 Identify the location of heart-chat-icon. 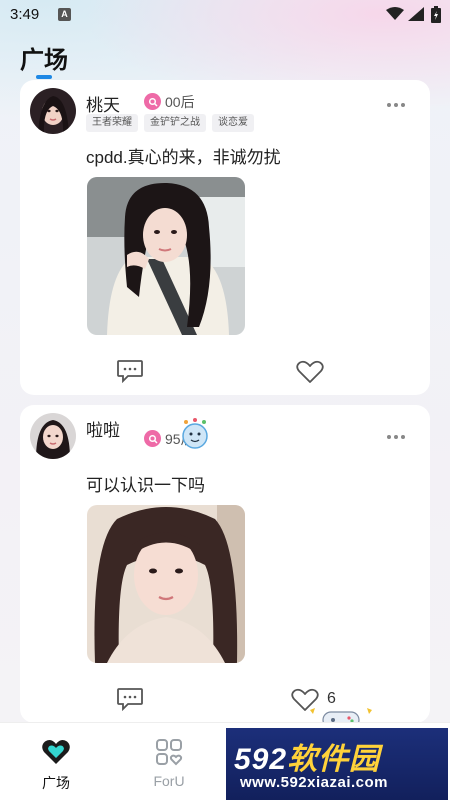
(56, 751).